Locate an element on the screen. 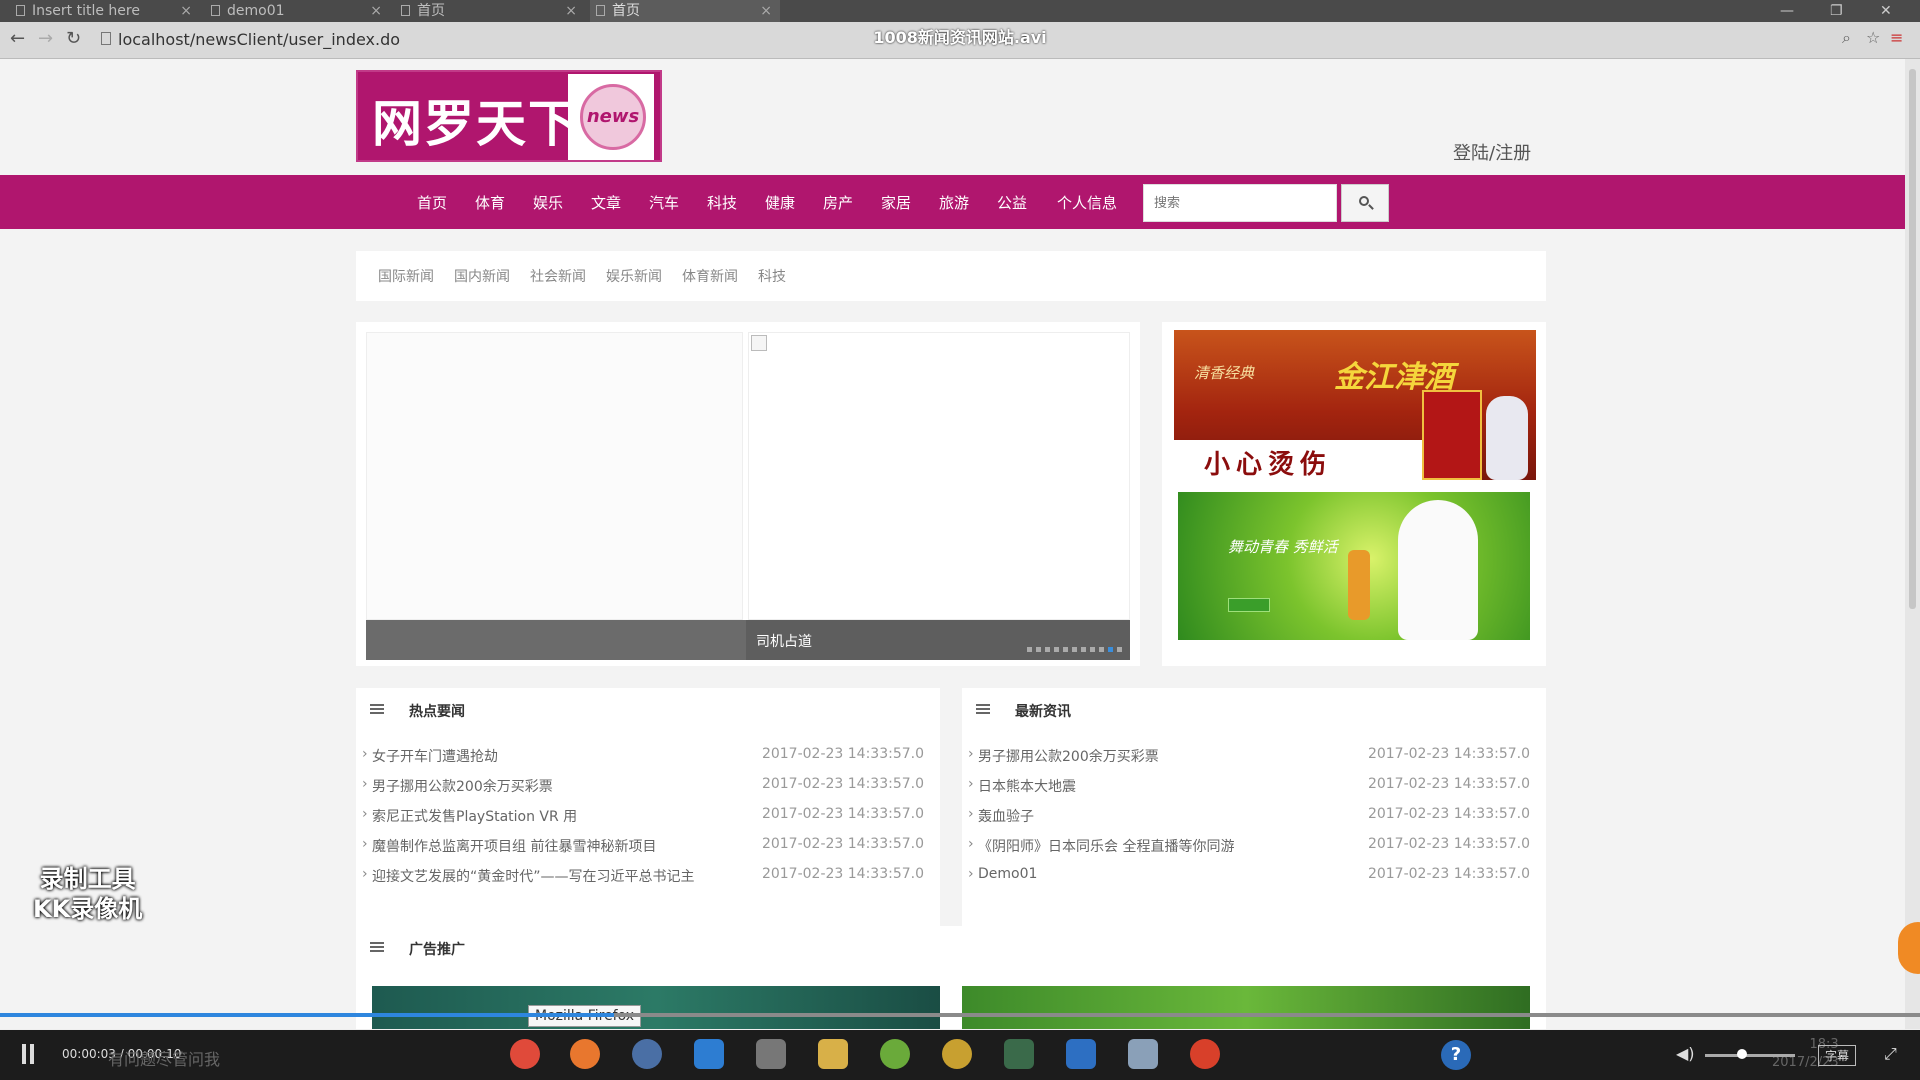 This screenshot has width=1920, height=1080. nav-item-travel: 旅游 is located at coordinates (954, 202).